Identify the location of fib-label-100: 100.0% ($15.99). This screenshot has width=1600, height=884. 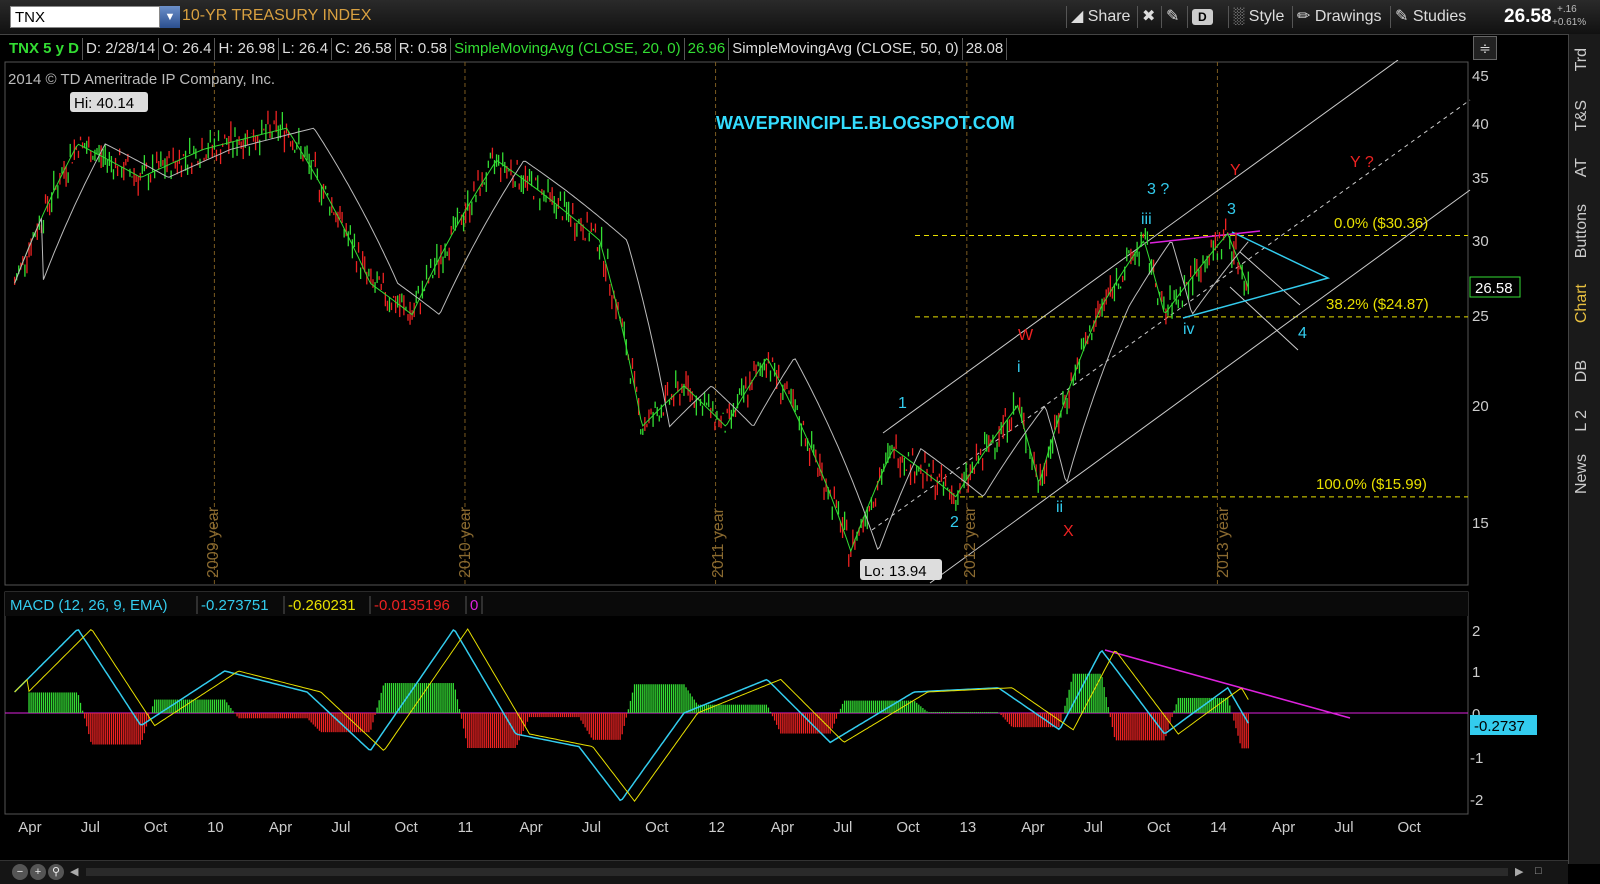
(1371, 484).